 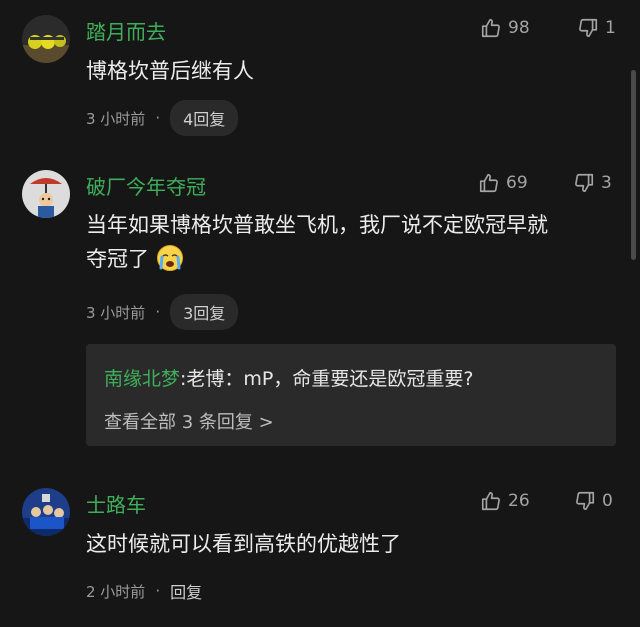 I want to click on comment-text-line-content: 夺冠了, so click(x=117, y=259).